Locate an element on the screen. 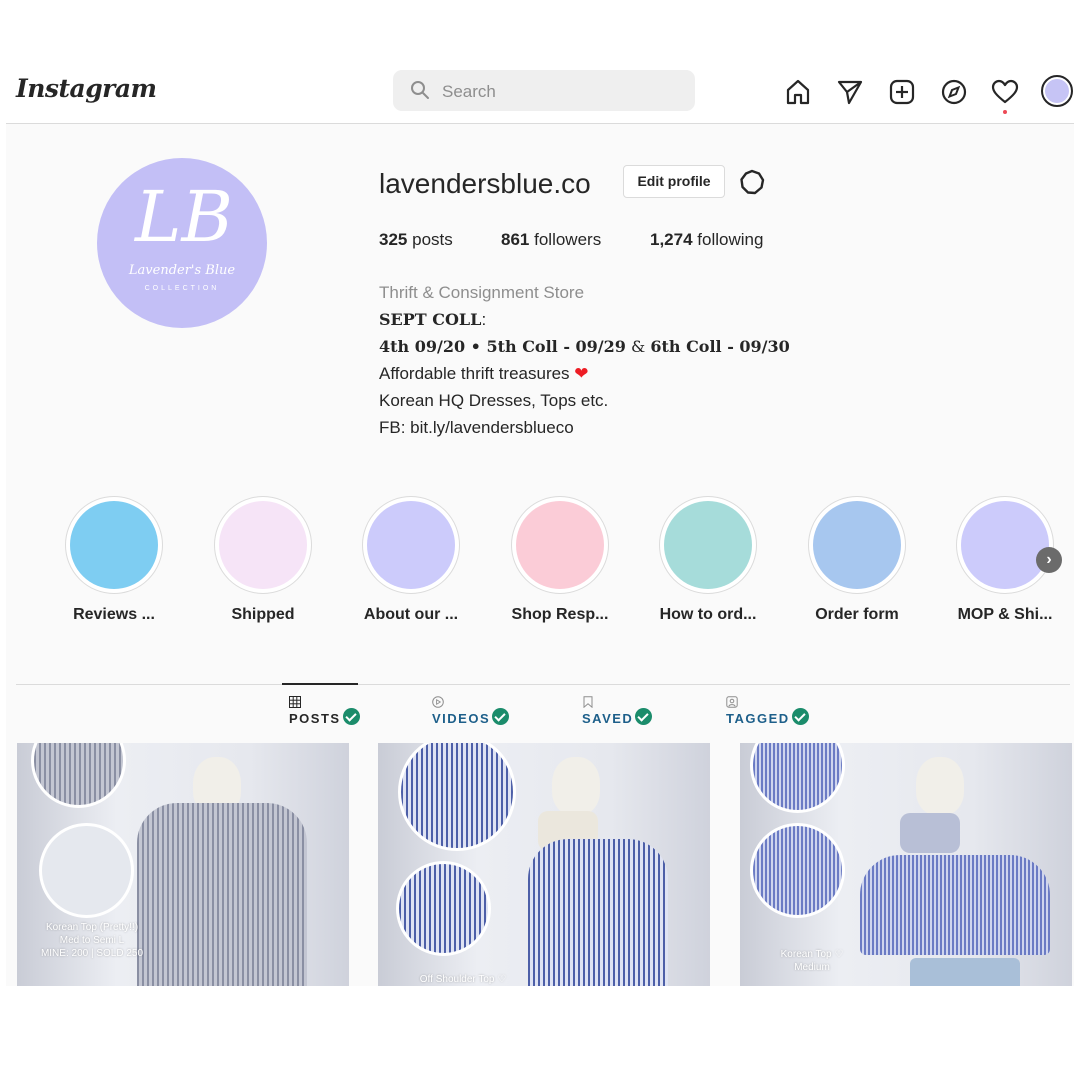 This screenshot has height=1080, width=1080. search-input: Search is located at coordinates (544, 90).